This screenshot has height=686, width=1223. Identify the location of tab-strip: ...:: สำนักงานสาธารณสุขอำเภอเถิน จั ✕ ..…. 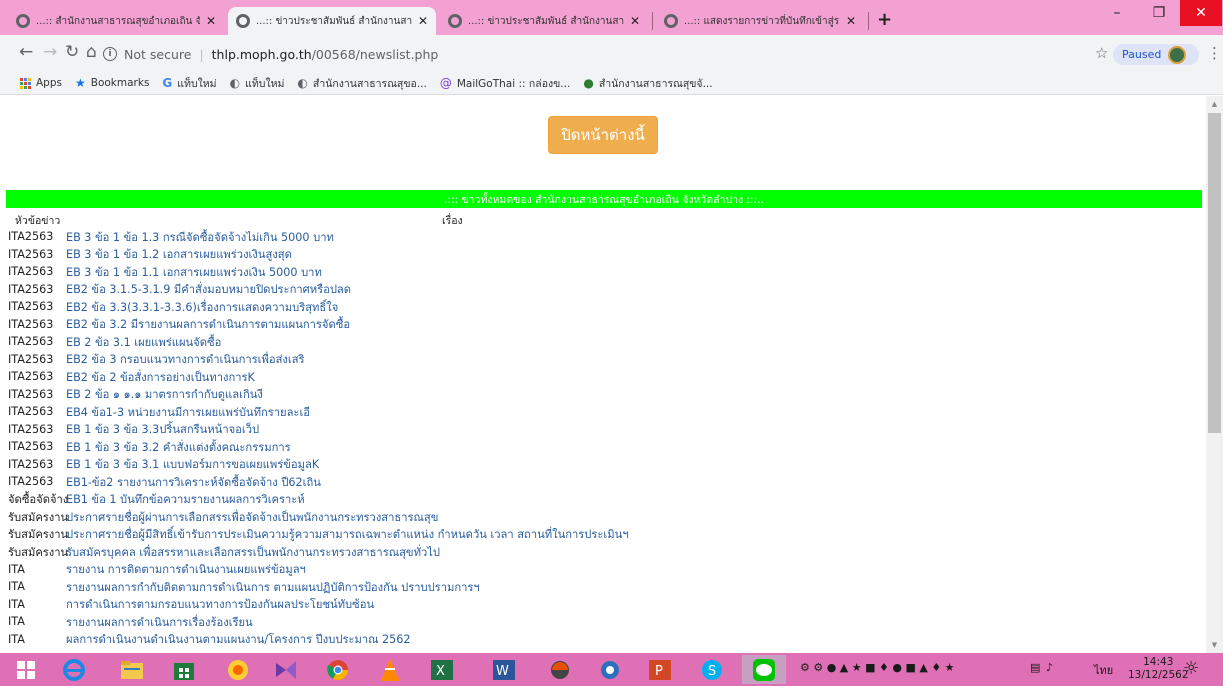
(611, 17).